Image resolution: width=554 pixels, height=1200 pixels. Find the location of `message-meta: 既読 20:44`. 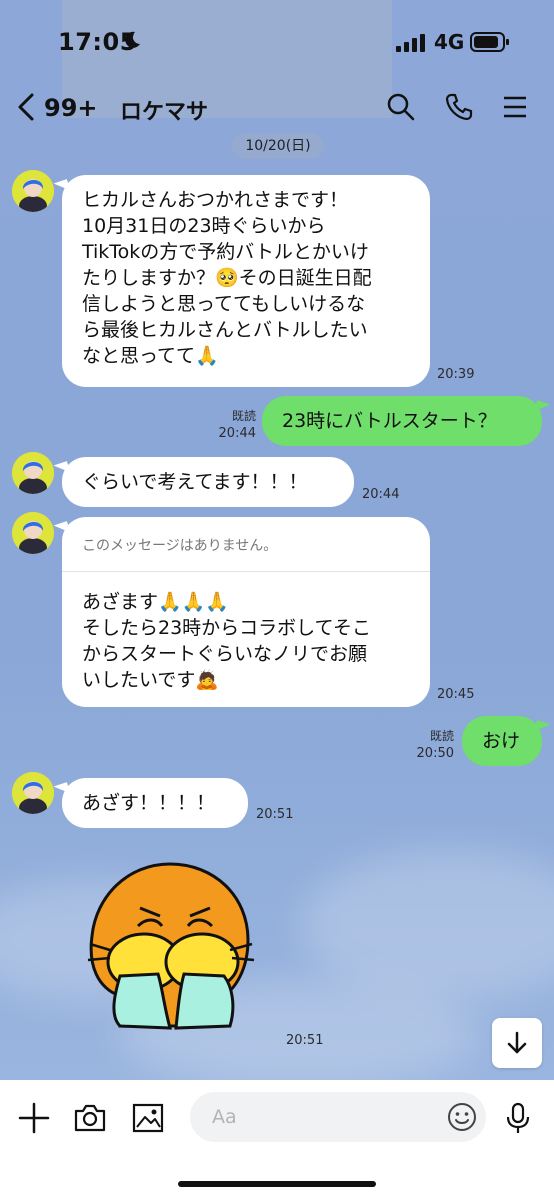

message-meta: 既読 20:44 is located at coordinates (231, 425).